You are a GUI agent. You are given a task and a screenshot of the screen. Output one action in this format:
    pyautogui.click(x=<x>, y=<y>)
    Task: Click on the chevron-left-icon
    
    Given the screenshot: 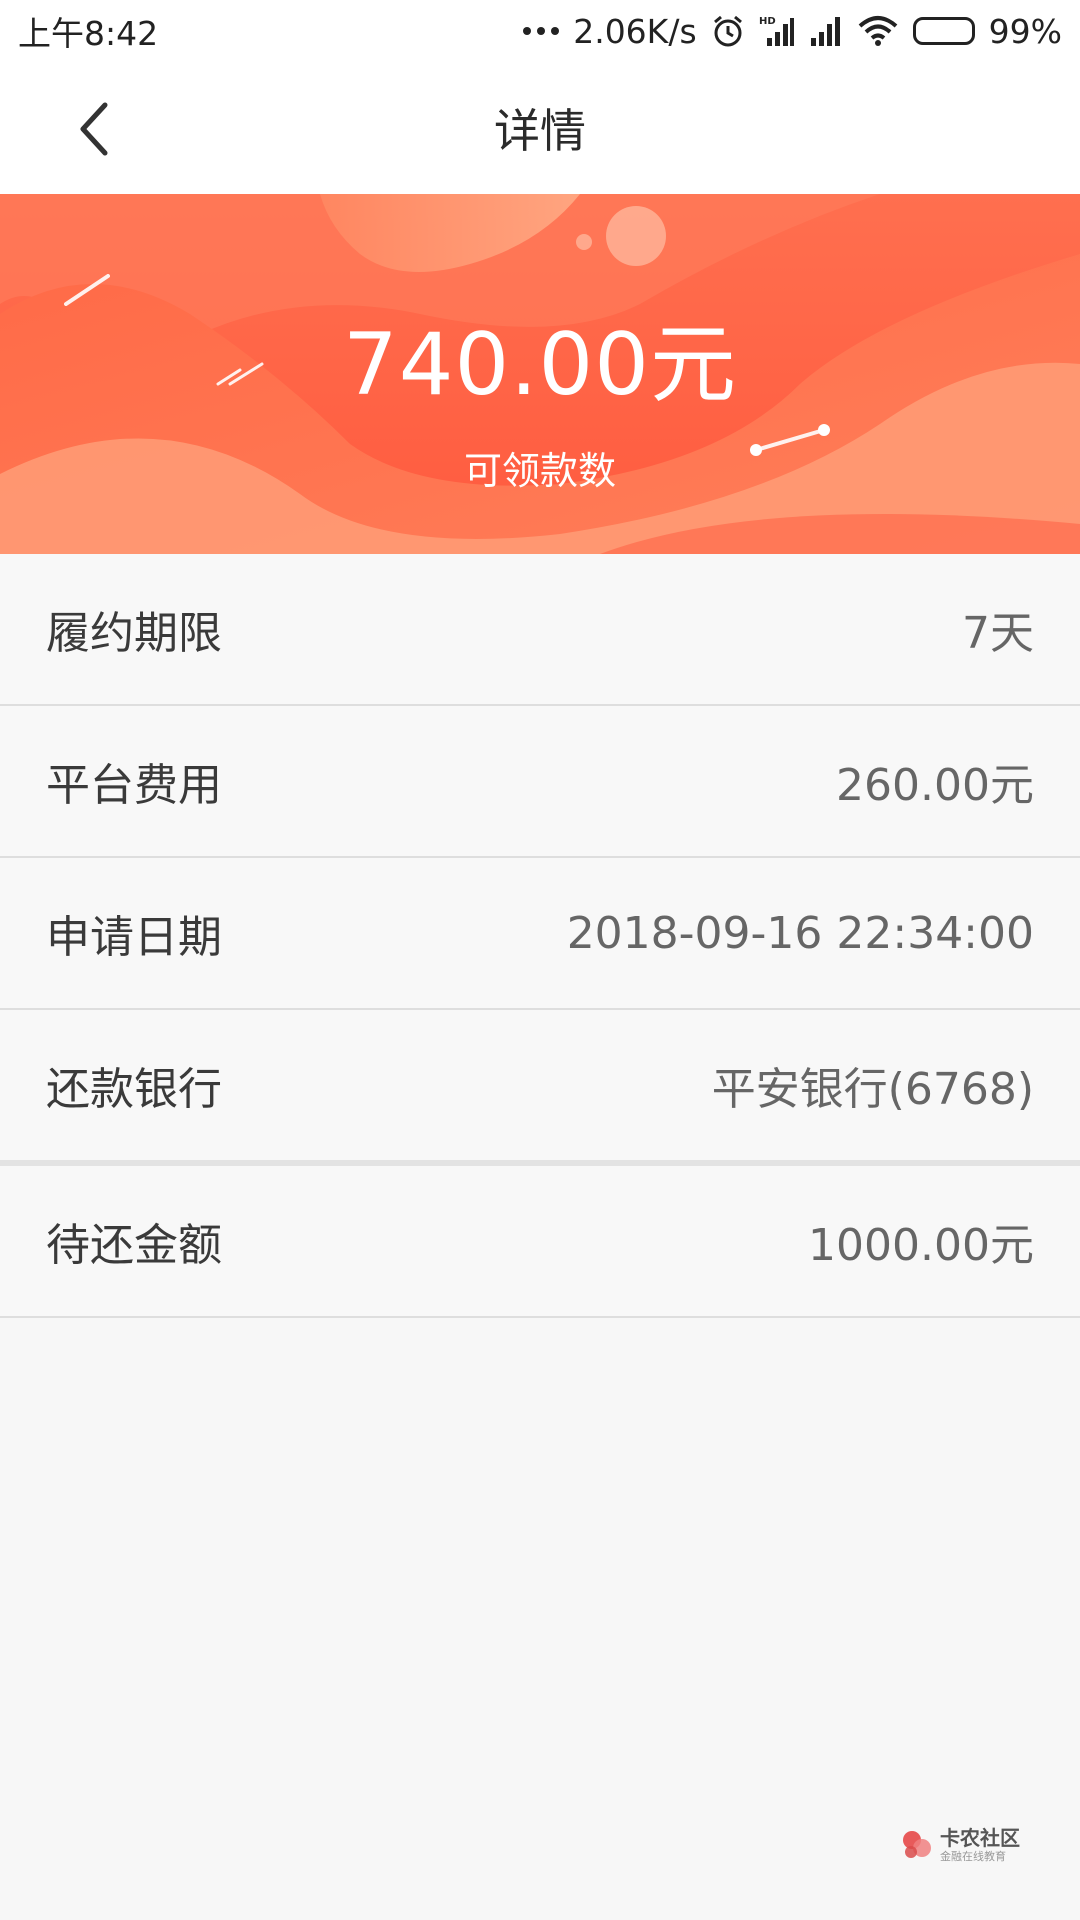 What is the action you would take?
    pyautogui.click(x=94, y=129)
    